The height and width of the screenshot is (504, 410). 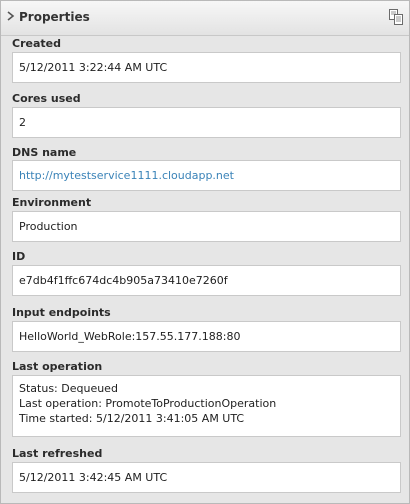 I want to click on created-label: Created, so click(x=36, y=43).